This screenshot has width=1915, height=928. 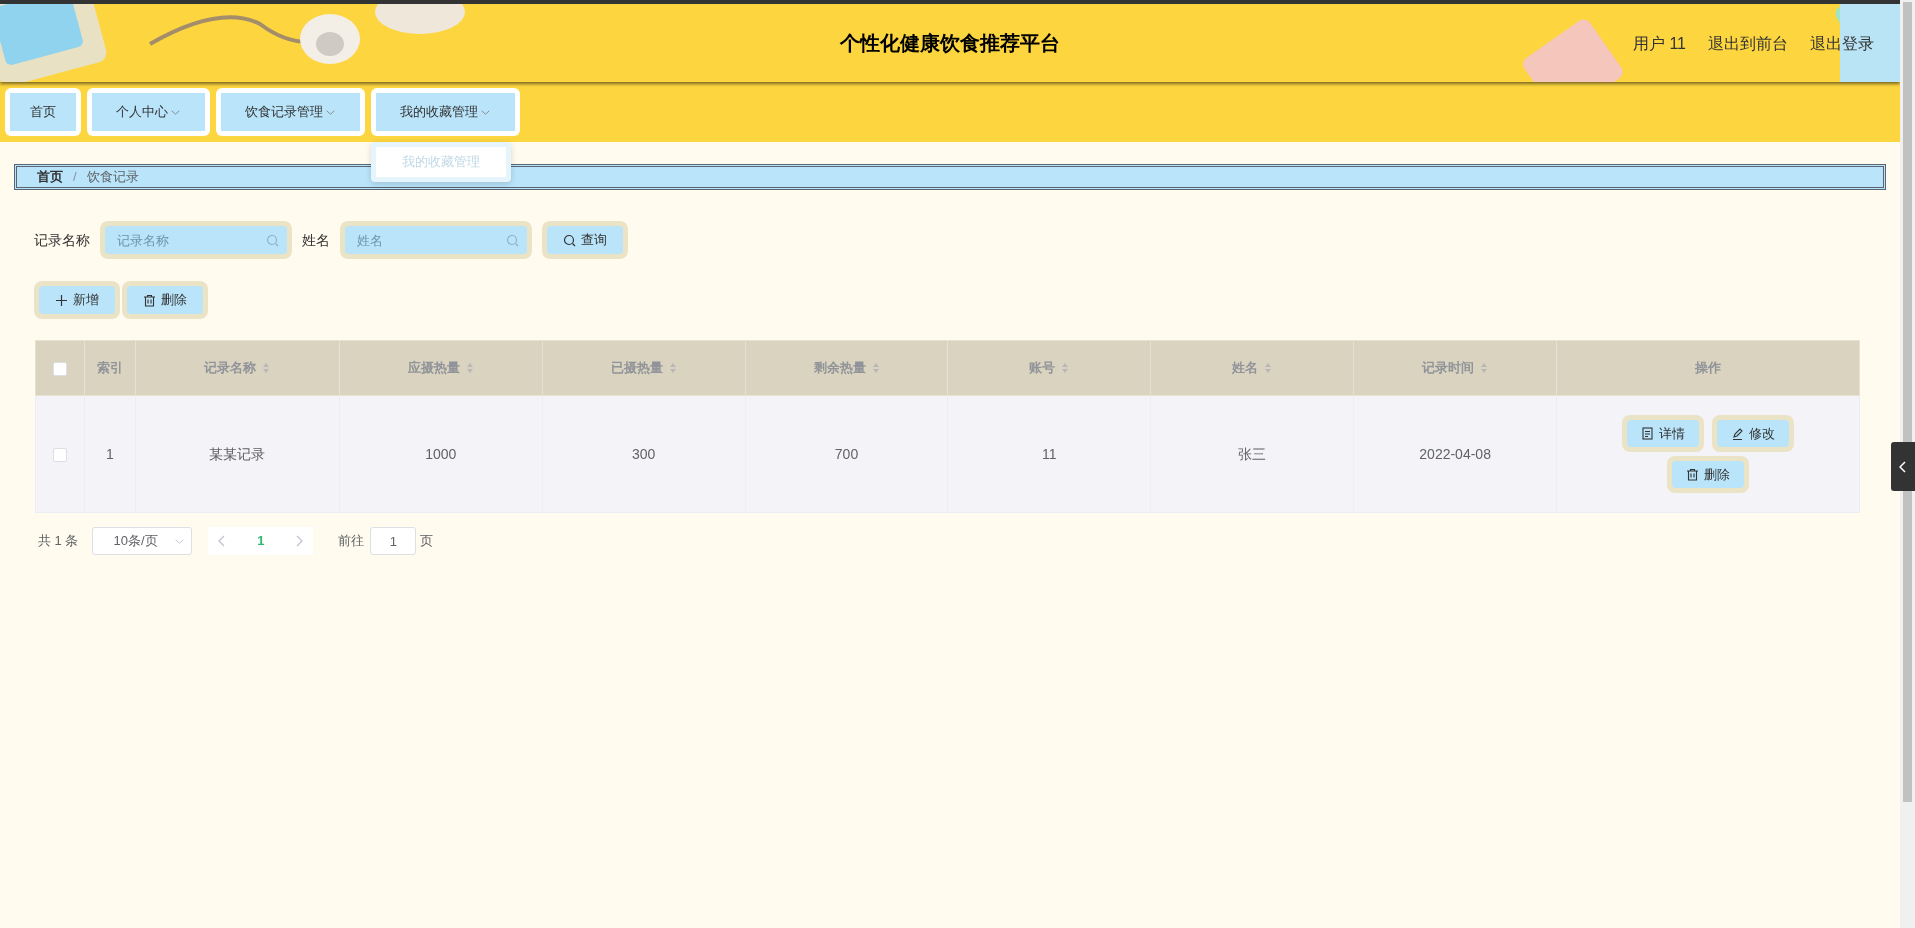 What do you see at coordinates (62, 240) in the screenshot?
I see `field-label: 记录名称` at bounding box center [62, 240].